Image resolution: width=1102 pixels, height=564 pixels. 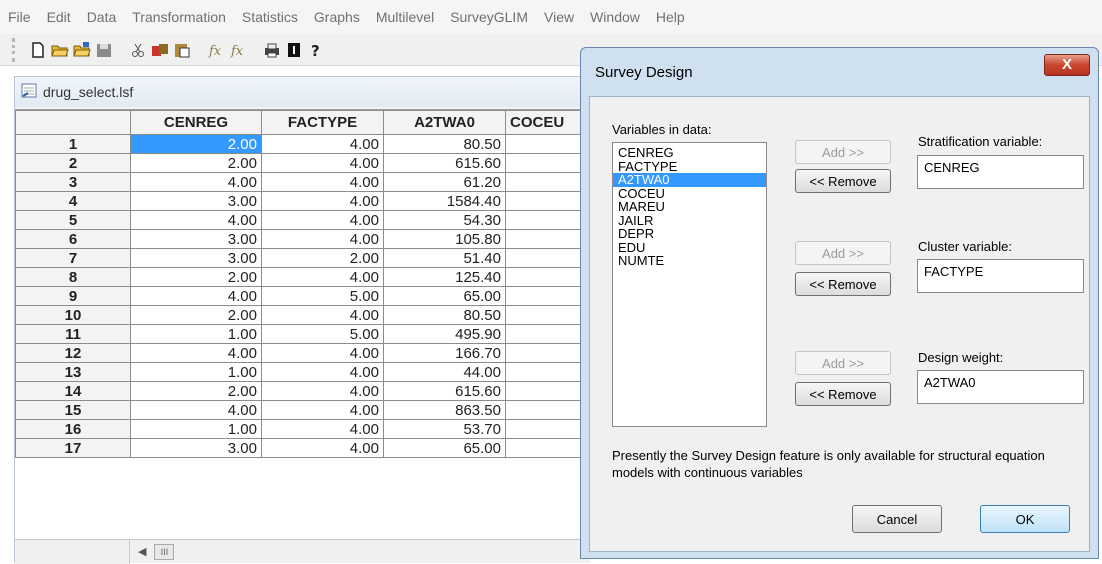 I want to click on column-header-cenreg: CENREG, so click(x=196, y=122).